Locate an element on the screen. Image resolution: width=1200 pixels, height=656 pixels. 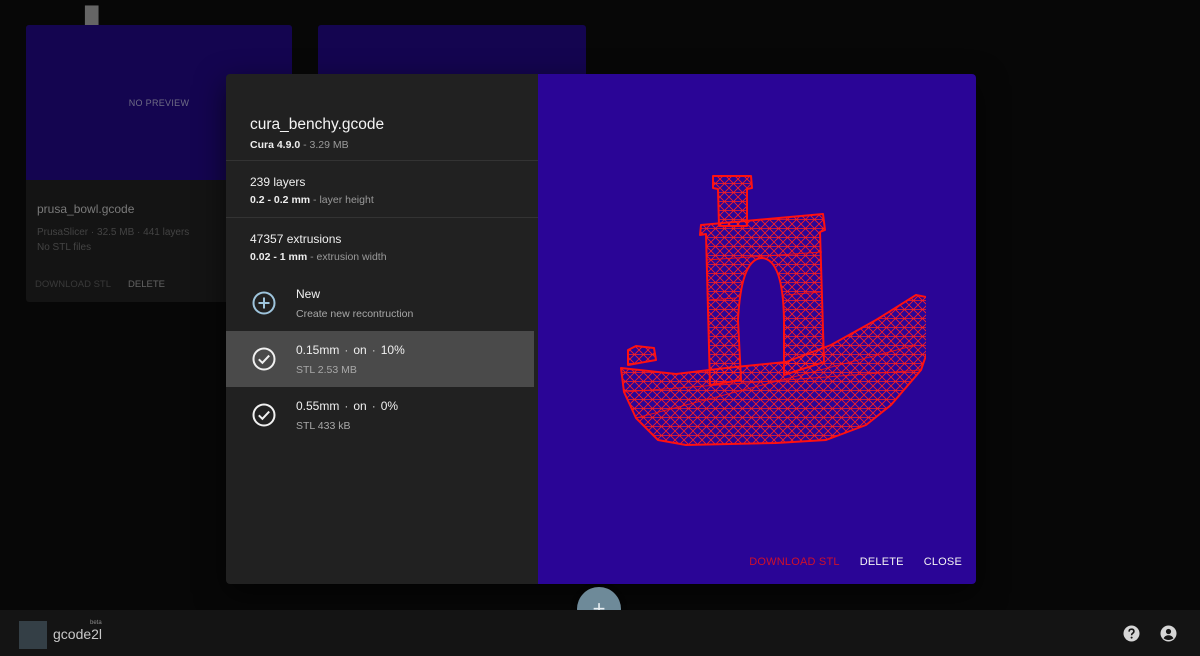
bottom-app-bar: gcode2l beta is located at coordinates (600, 633).